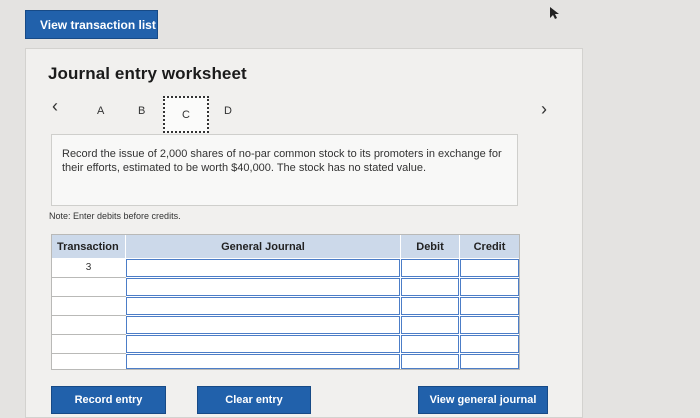 Image resolution: width=700 pixels, height=418 pixels. What do you see at coordinates (100, 111) in the screenshot?
I see `tab-a: A` at bounding box center [100, 111].